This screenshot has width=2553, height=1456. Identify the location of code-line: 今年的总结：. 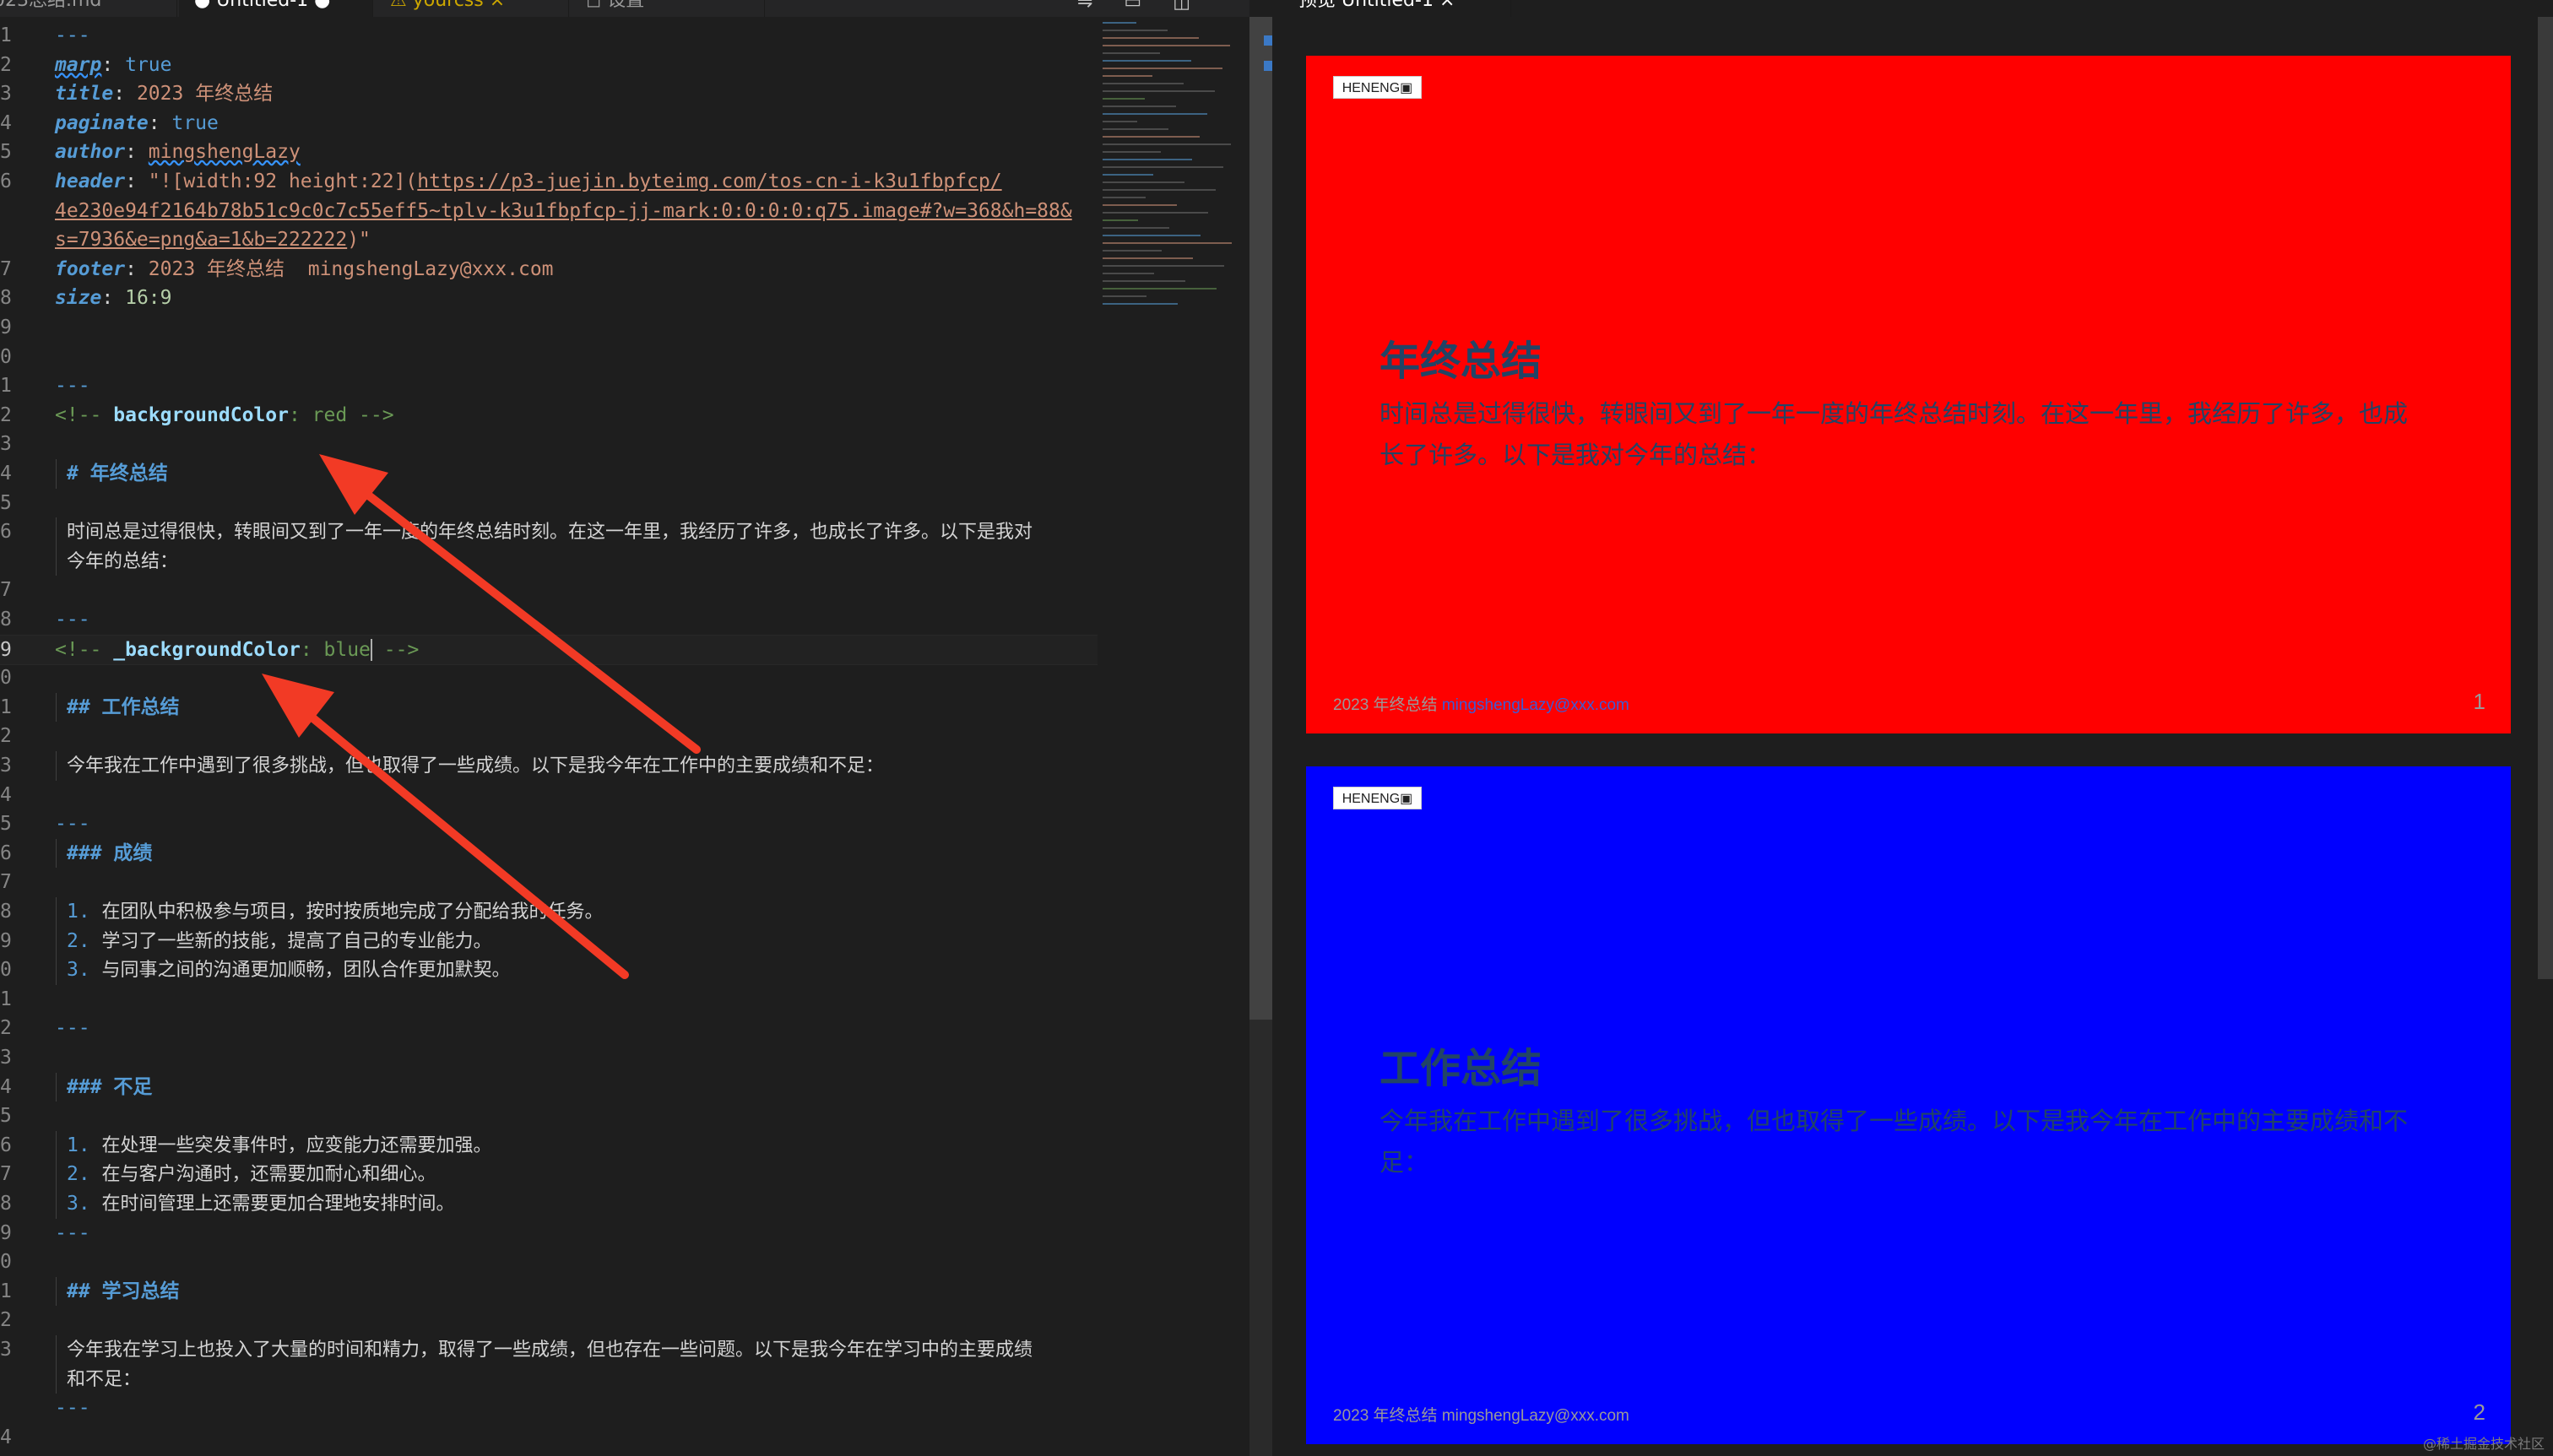
(549, 561).